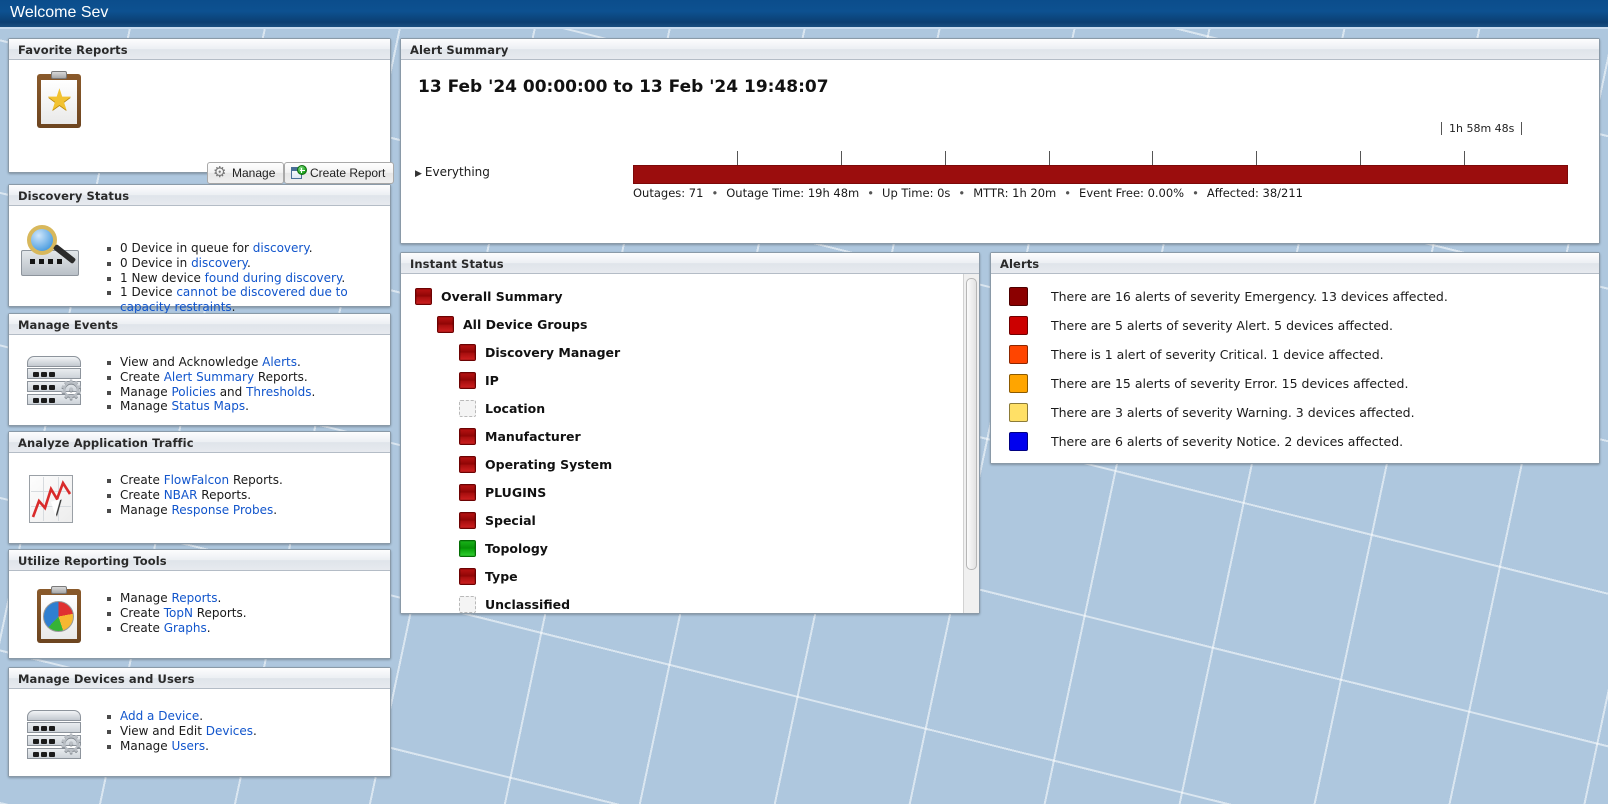 The height and width of the screenshot is (804, 1608). Describe the element at coordinates (278, 392) in the screenshot. I see `thresholds-link: Thresholds` at that location.